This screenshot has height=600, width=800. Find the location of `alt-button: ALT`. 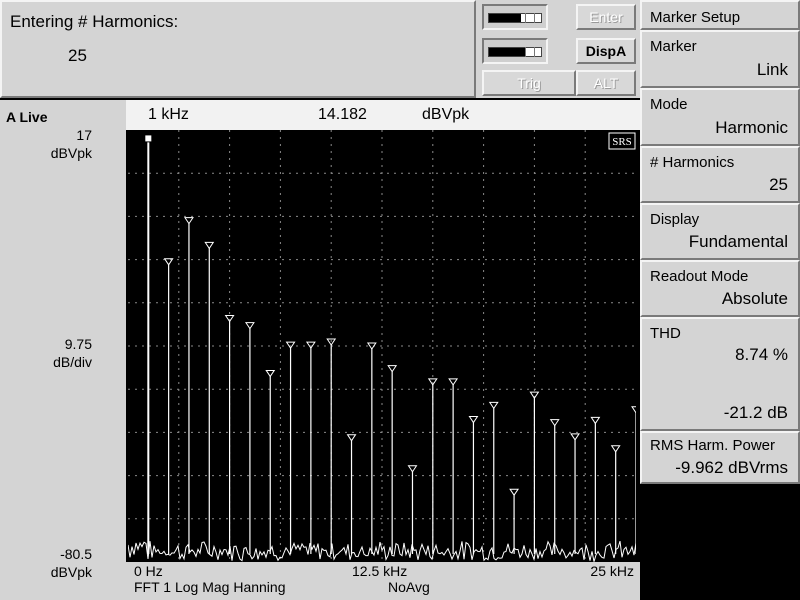

alt-button: ALT is located at coordinates (606, 83).